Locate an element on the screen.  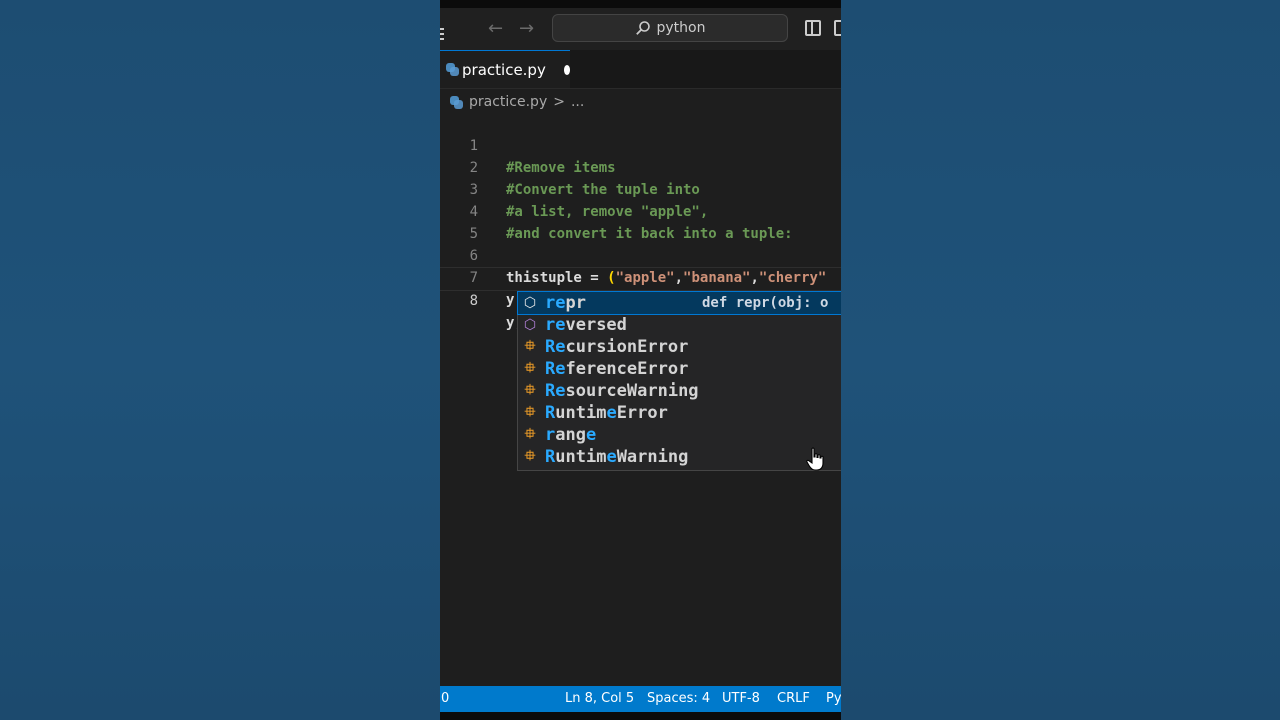
search-icon is located at coordinates (642, 28).